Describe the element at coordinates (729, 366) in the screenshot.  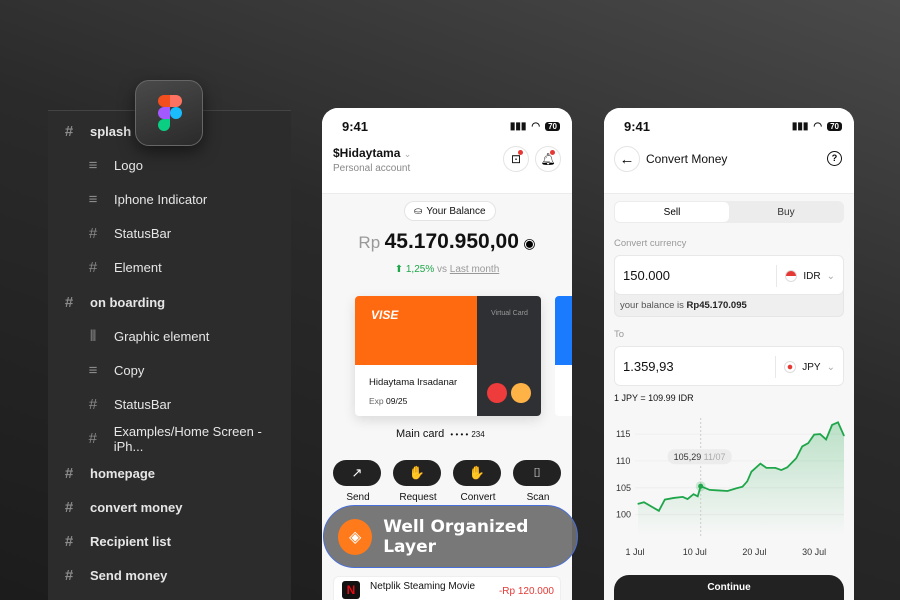
I see `to-amount-input: 1.359,93 JPY ⌄` at that location.